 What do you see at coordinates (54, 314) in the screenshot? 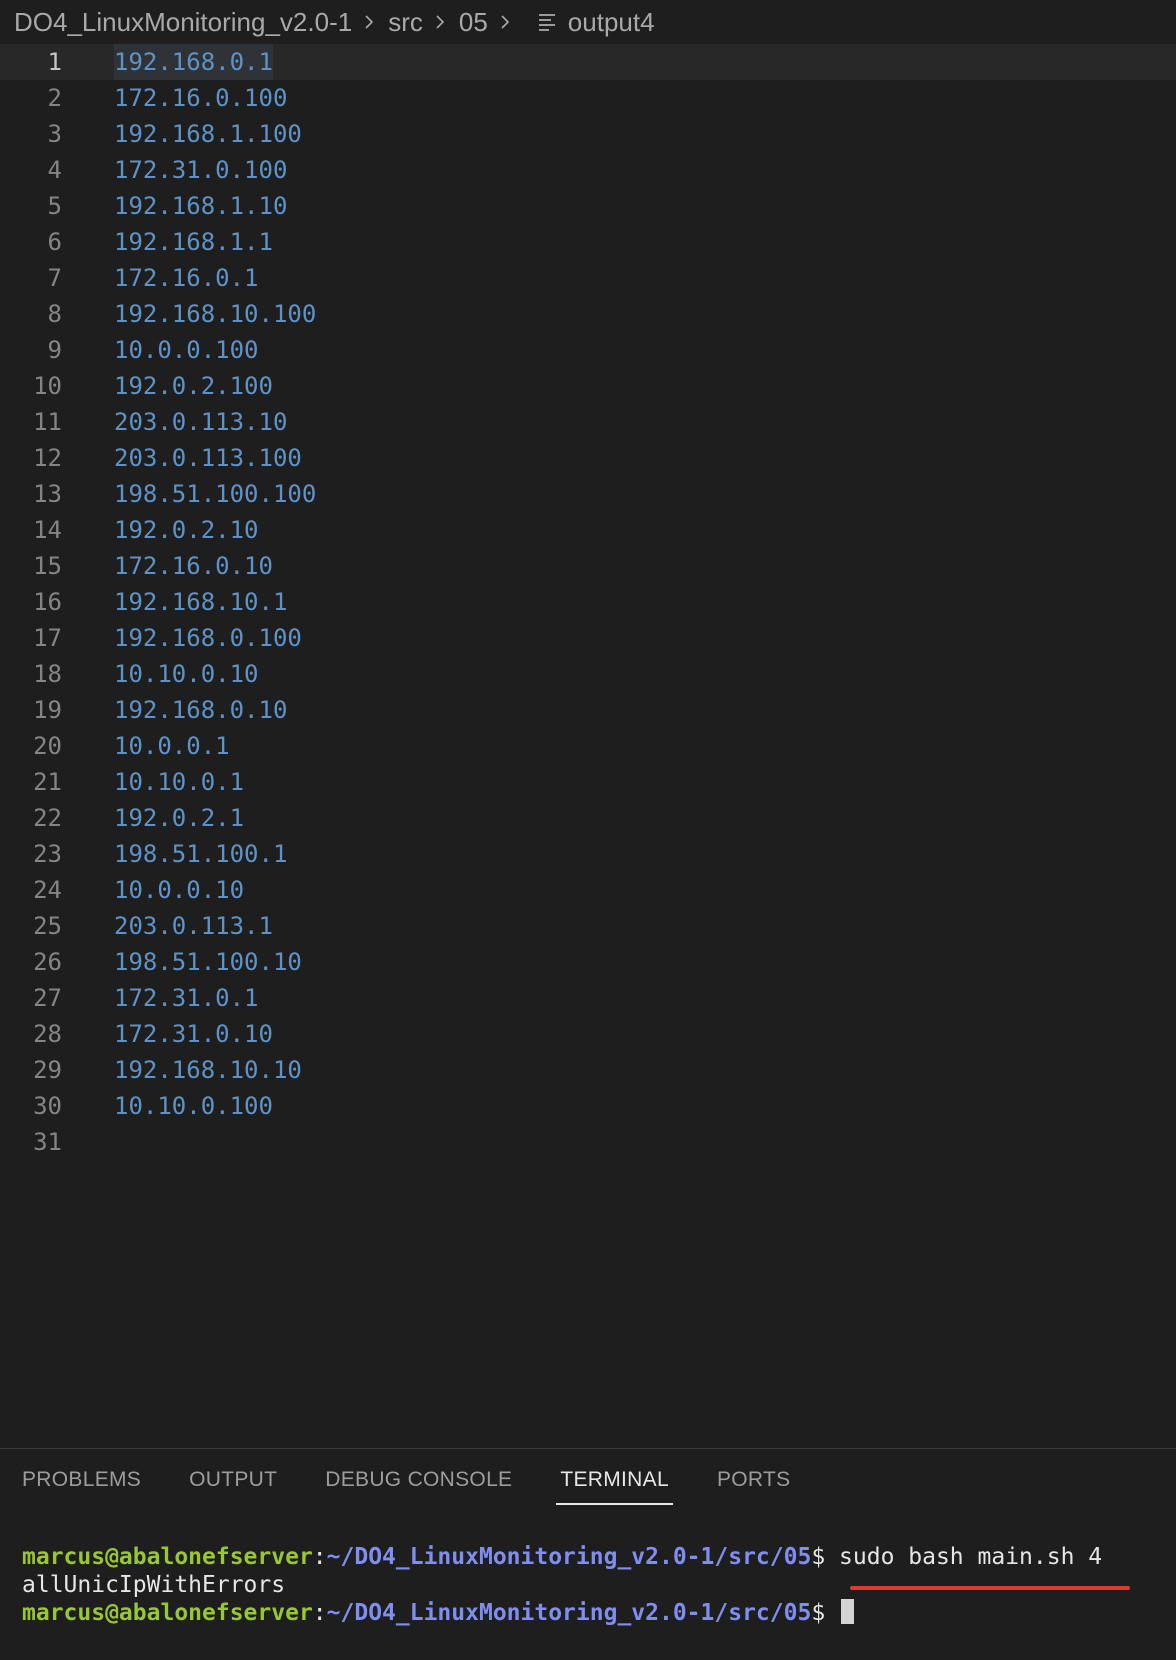
I see `line-number: 8` at bounding box center [54, 314].